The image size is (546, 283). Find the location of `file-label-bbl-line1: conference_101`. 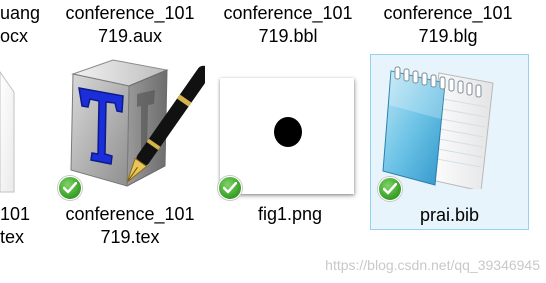

file-label-bbl-line1: conference_101 is located at coordinates (288, 13).